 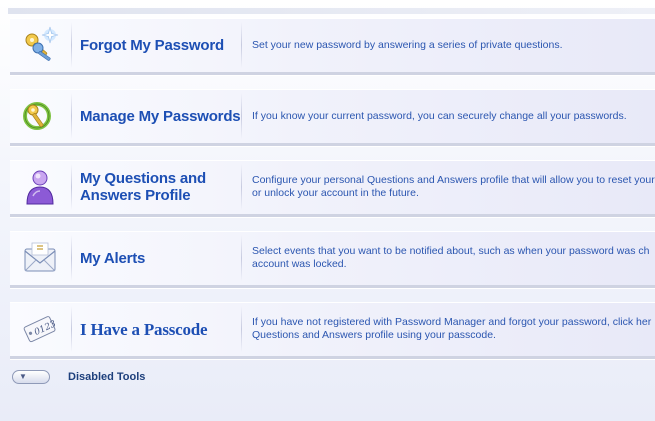 What do you see at coordinates (40, 116) in the screenshot?
I see `green-key-icon` at bounding box center [40, 116].